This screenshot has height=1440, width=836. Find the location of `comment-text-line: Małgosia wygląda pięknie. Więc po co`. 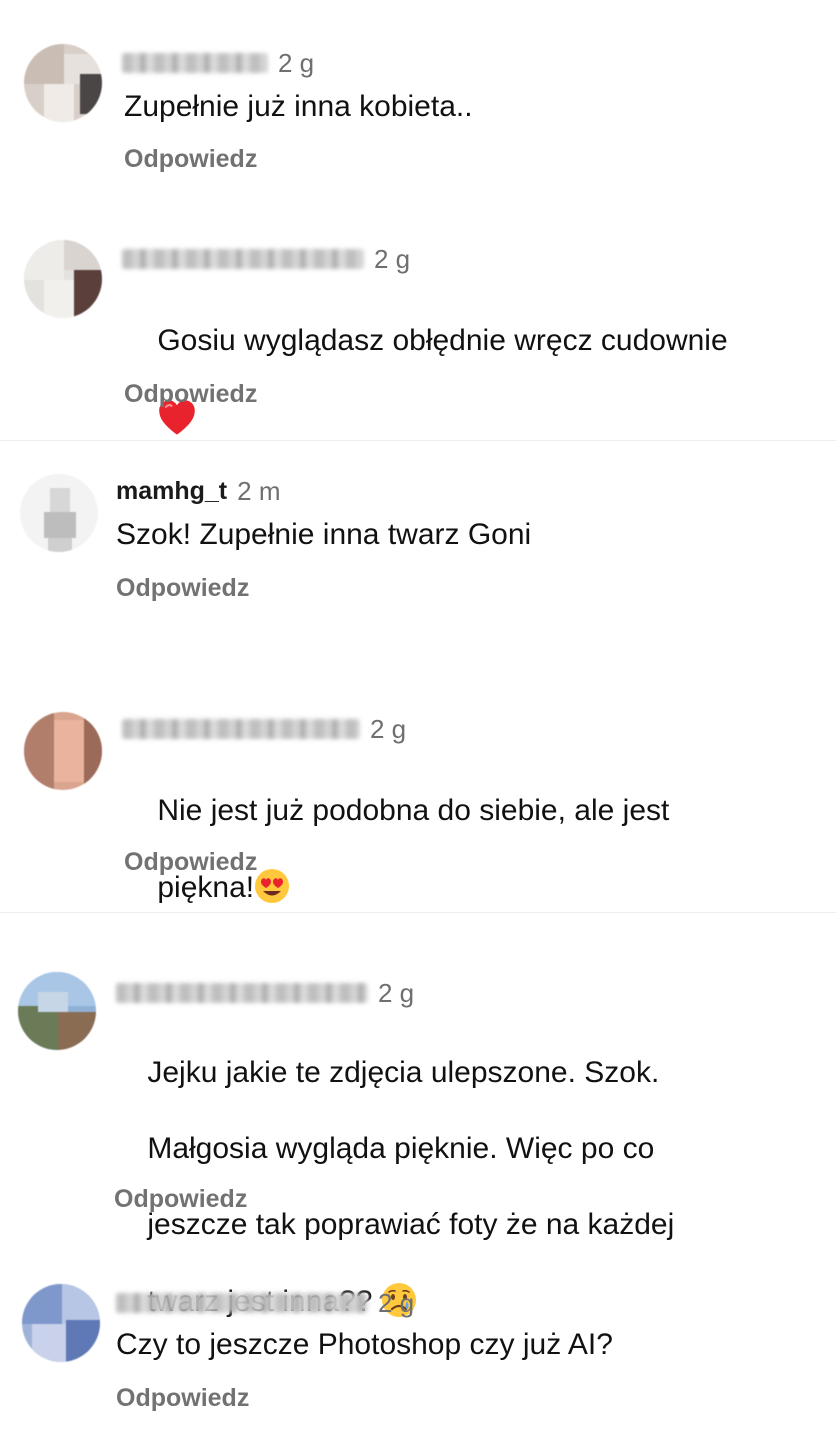

comment-text-line: Małgosia wygląda pięknie. Więc po co is located at coordinates (401, 1148).